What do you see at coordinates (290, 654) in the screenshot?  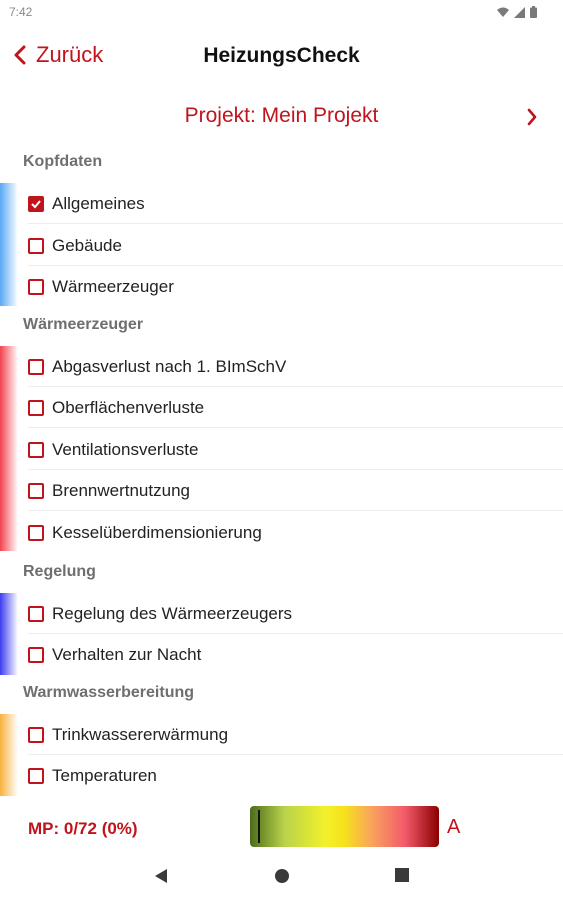 I see `checklist-item: Verhalten zur Nacht` at bounding box center [290, 654].